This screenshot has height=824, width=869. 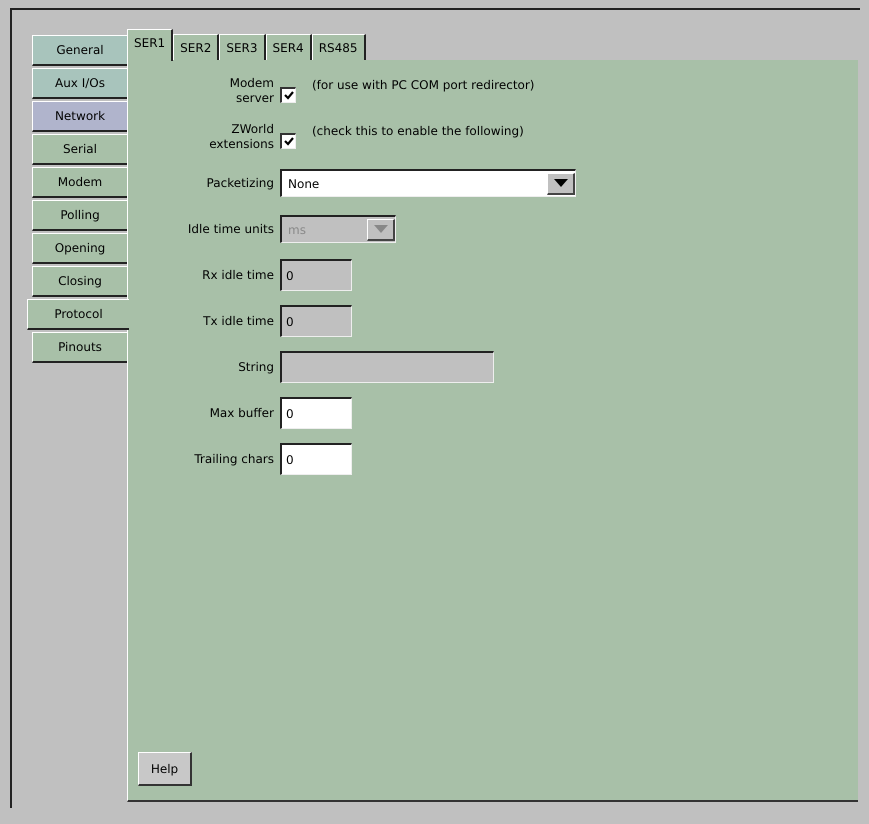 I want to click on tab: SER4, so click(x=289, y=47).